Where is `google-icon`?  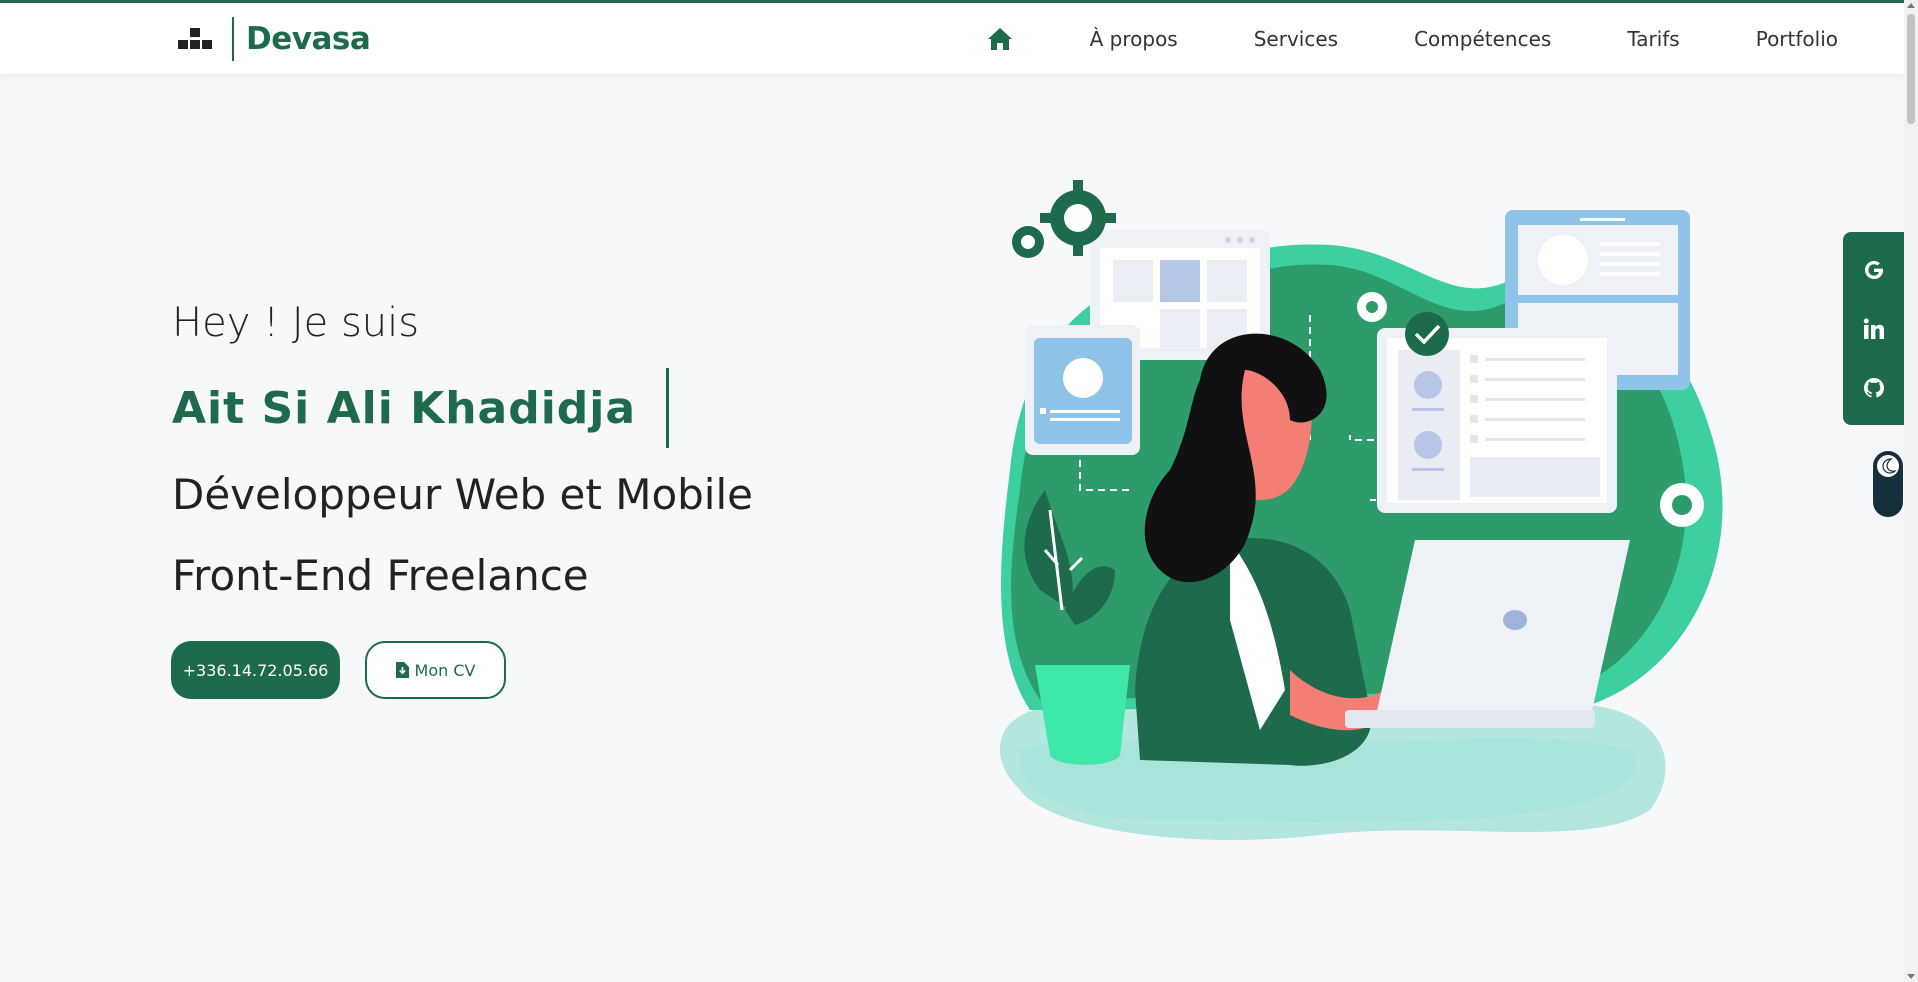
google-icon is located at coordinates (1874, 270).